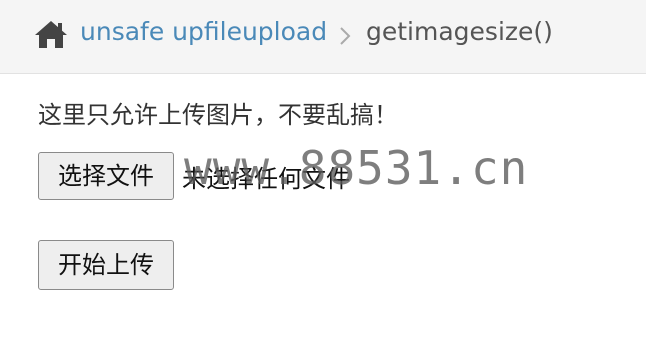 The width and height of the screenshot is (646, 348). I want to click on upload-notice: 这里只允许上传图片，不要乱搞！, so click(218, 115).